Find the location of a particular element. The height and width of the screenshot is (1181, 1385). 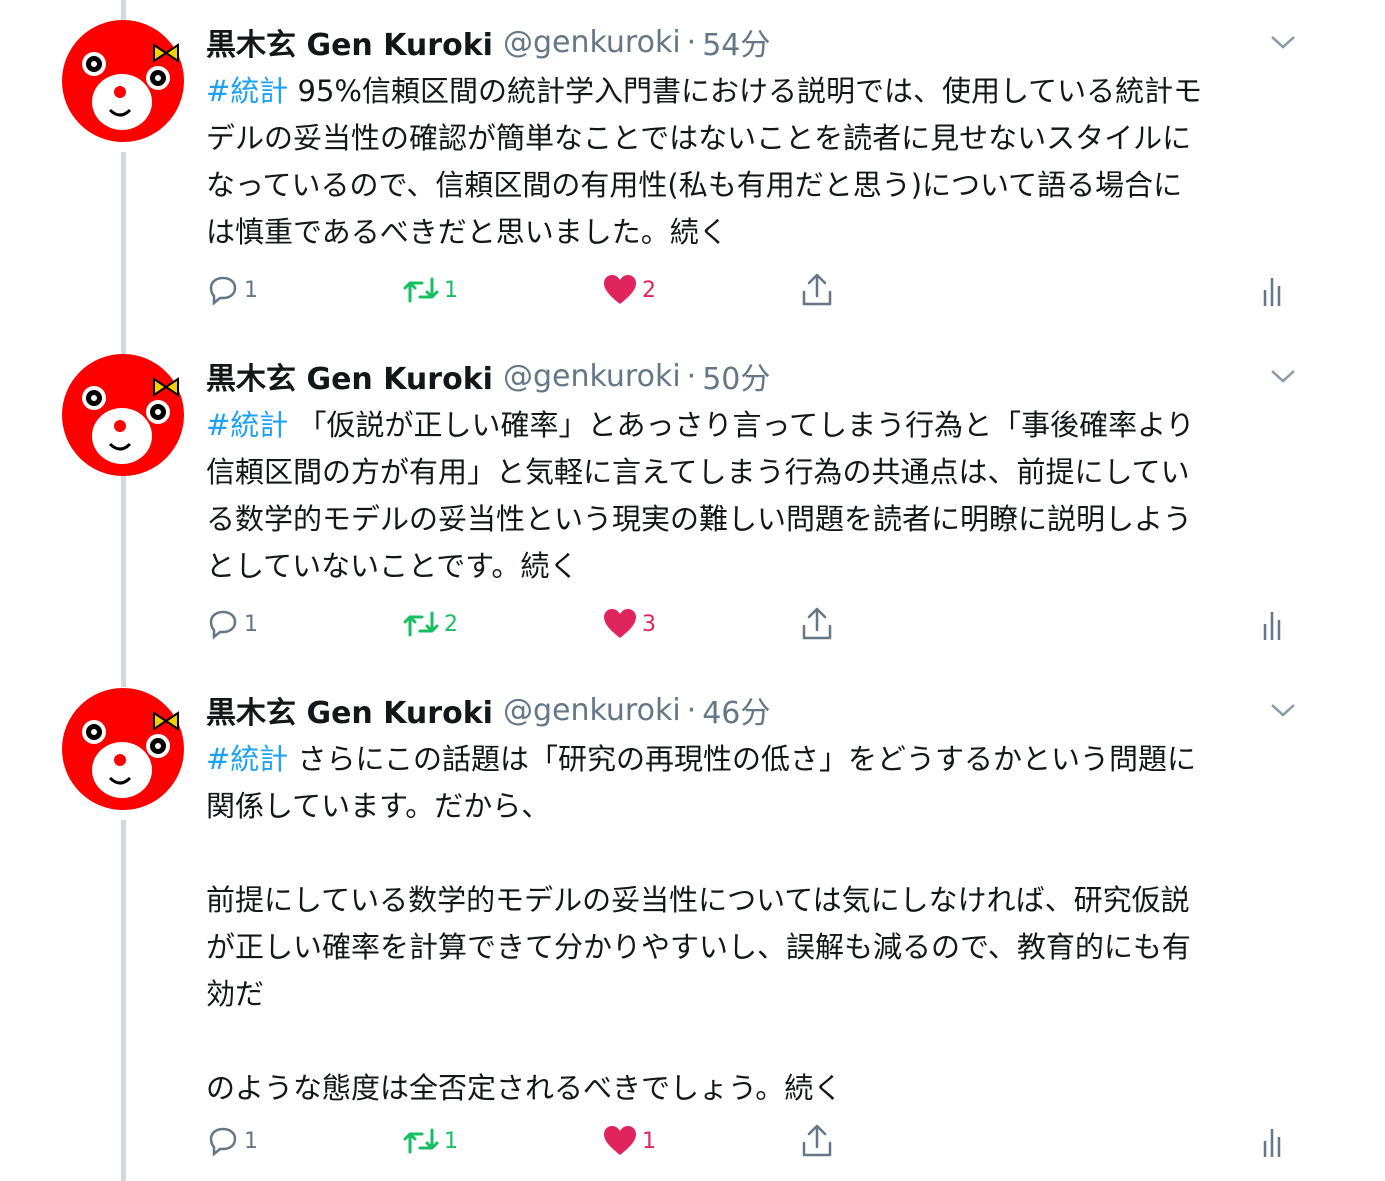

like-button: 2 is located at coordinates (629, 290).